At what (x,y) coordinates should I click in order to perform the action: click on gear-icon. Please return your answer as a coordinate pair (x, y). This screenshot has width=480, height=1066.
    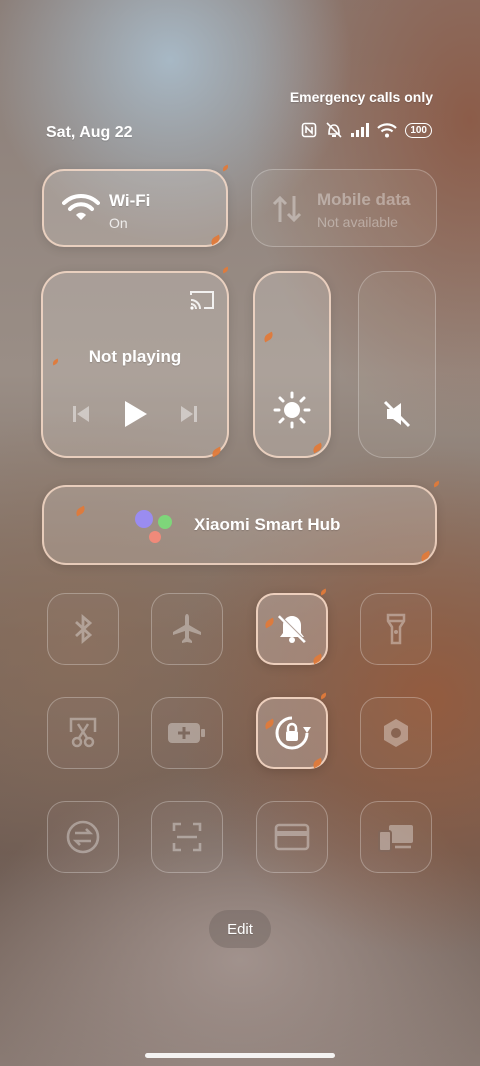
    Looking at the image, I should click on (396, 733).